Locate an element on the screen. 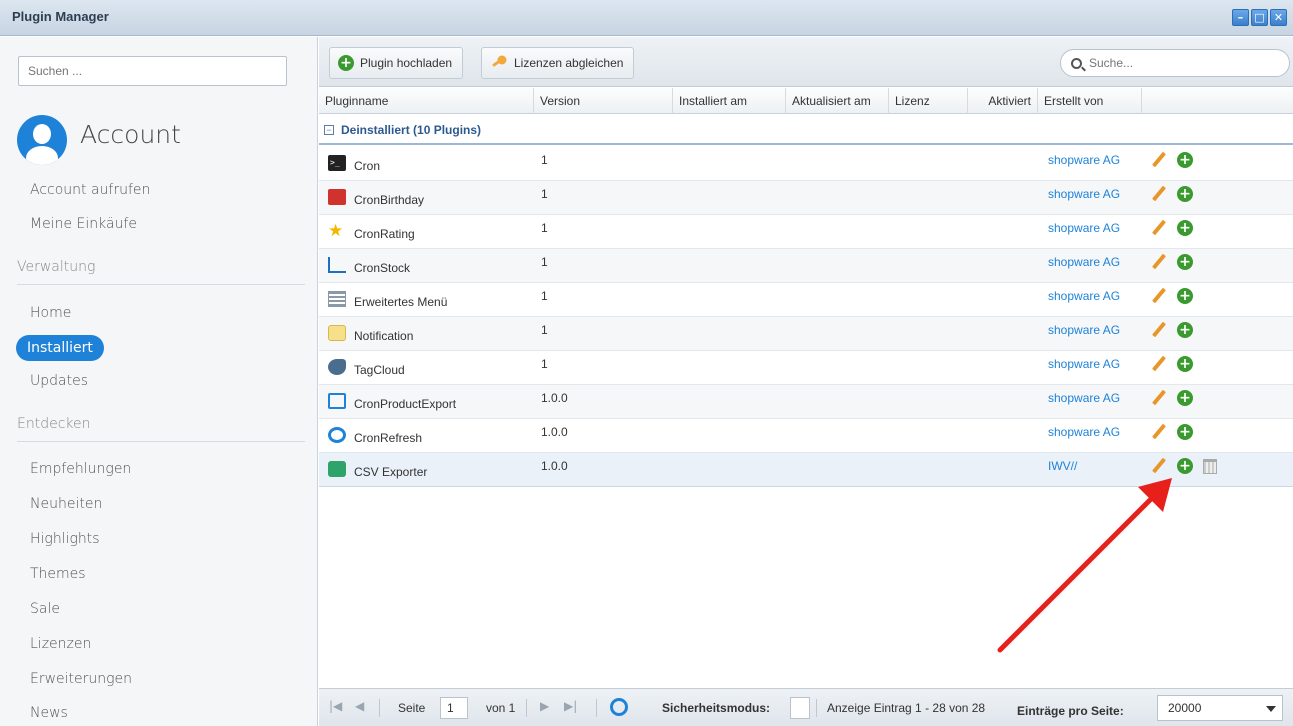 The image size is (1293, 726). sidebar-item-highlights: Highlights is located at coordinates (65, 539).